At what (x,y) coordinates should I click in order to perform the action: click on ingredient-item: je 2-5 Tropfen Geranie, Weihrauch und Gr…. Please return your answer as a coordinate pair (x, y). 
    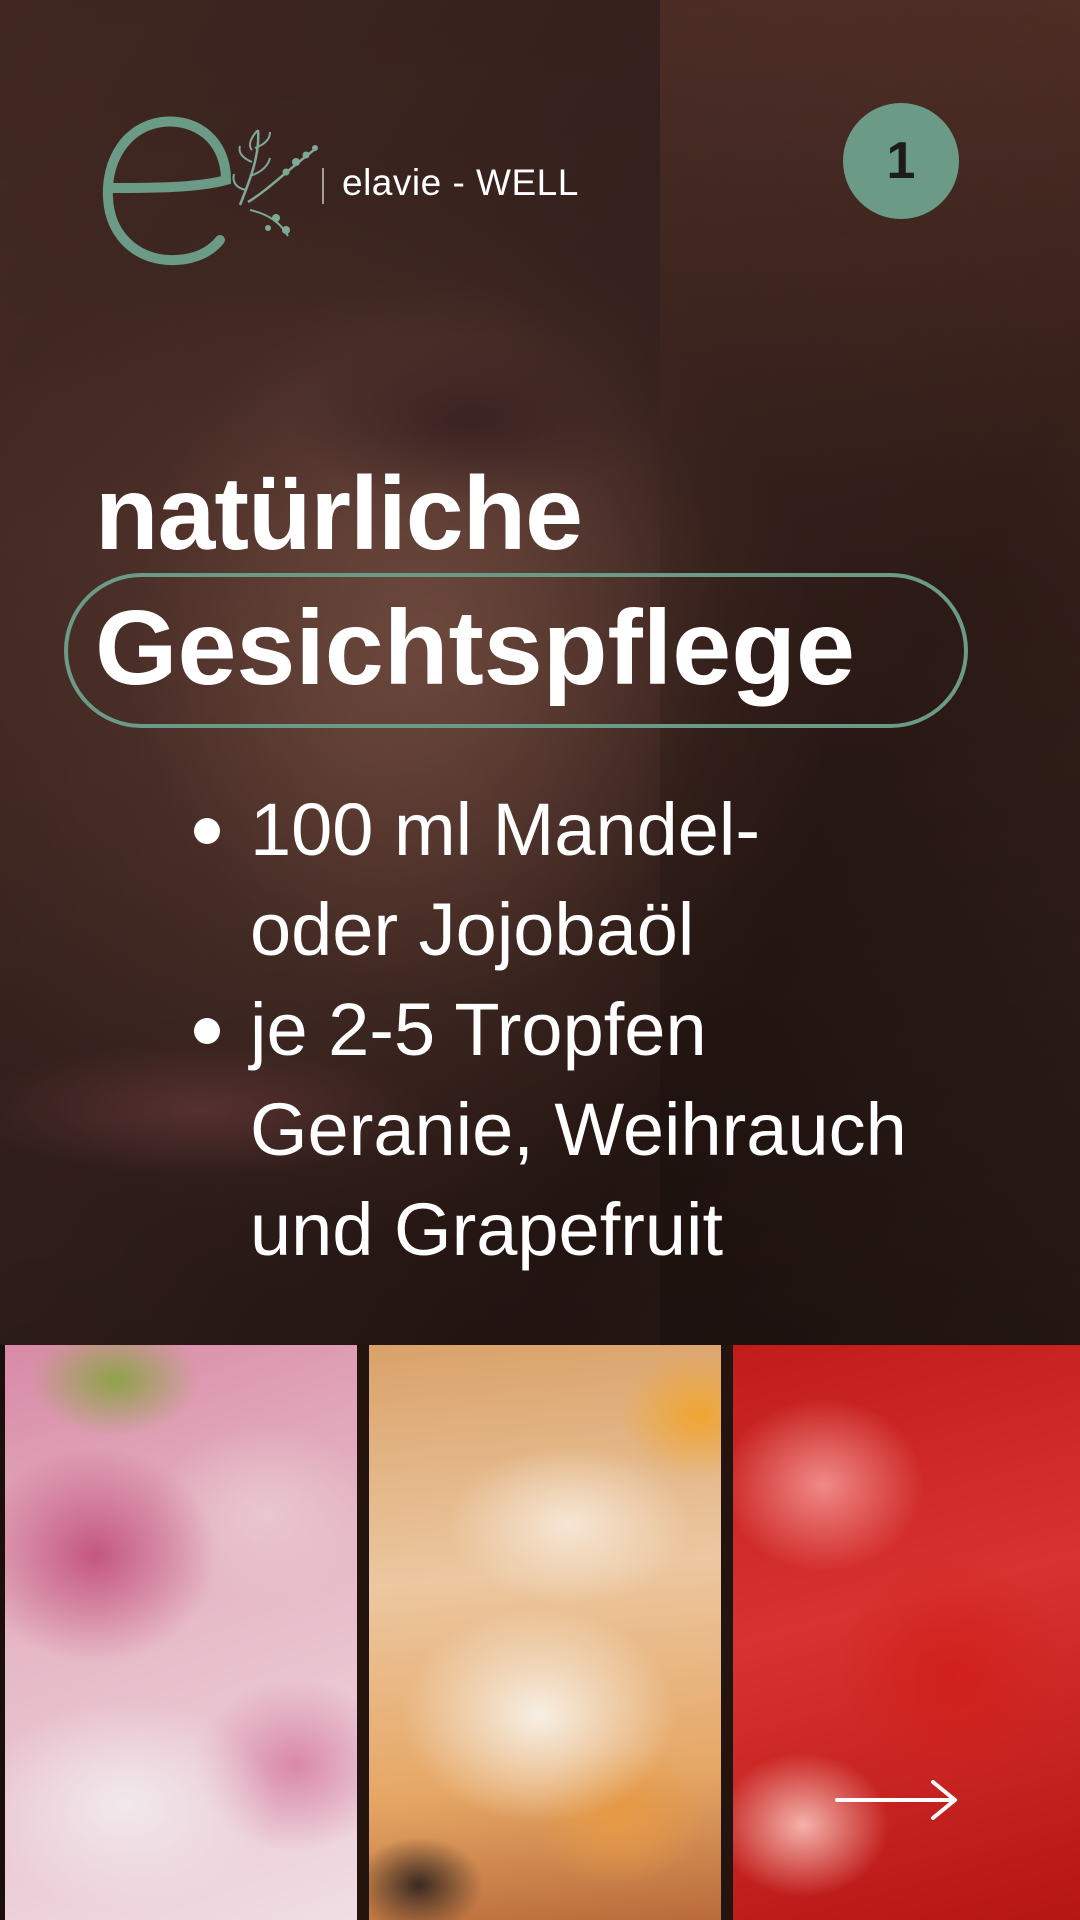
    Looking at the image, I should click on (596, 1130).